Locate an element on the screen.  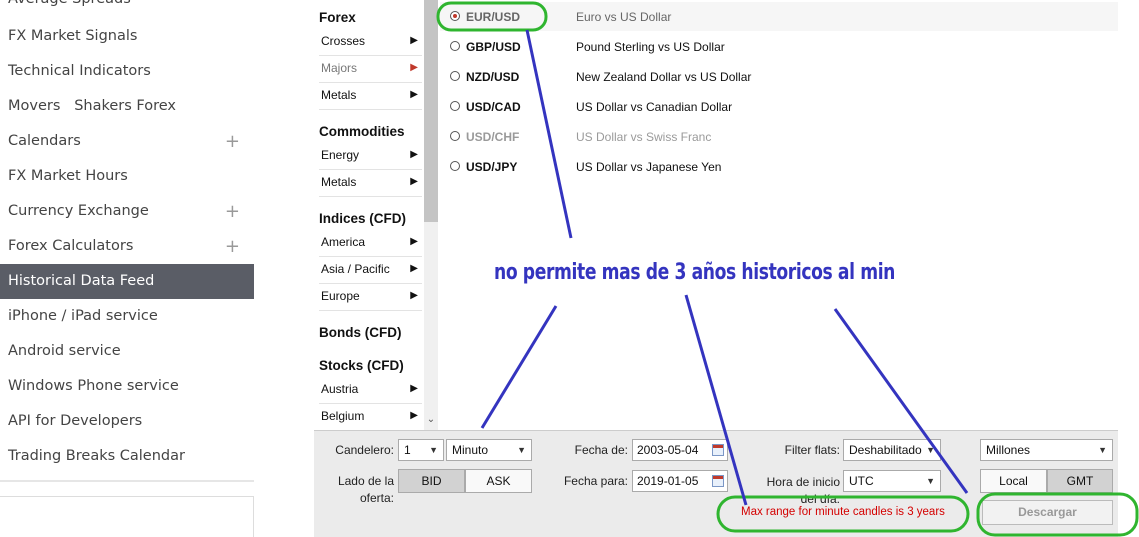
bid-toggle: BID is located at coordinates (431, 481).